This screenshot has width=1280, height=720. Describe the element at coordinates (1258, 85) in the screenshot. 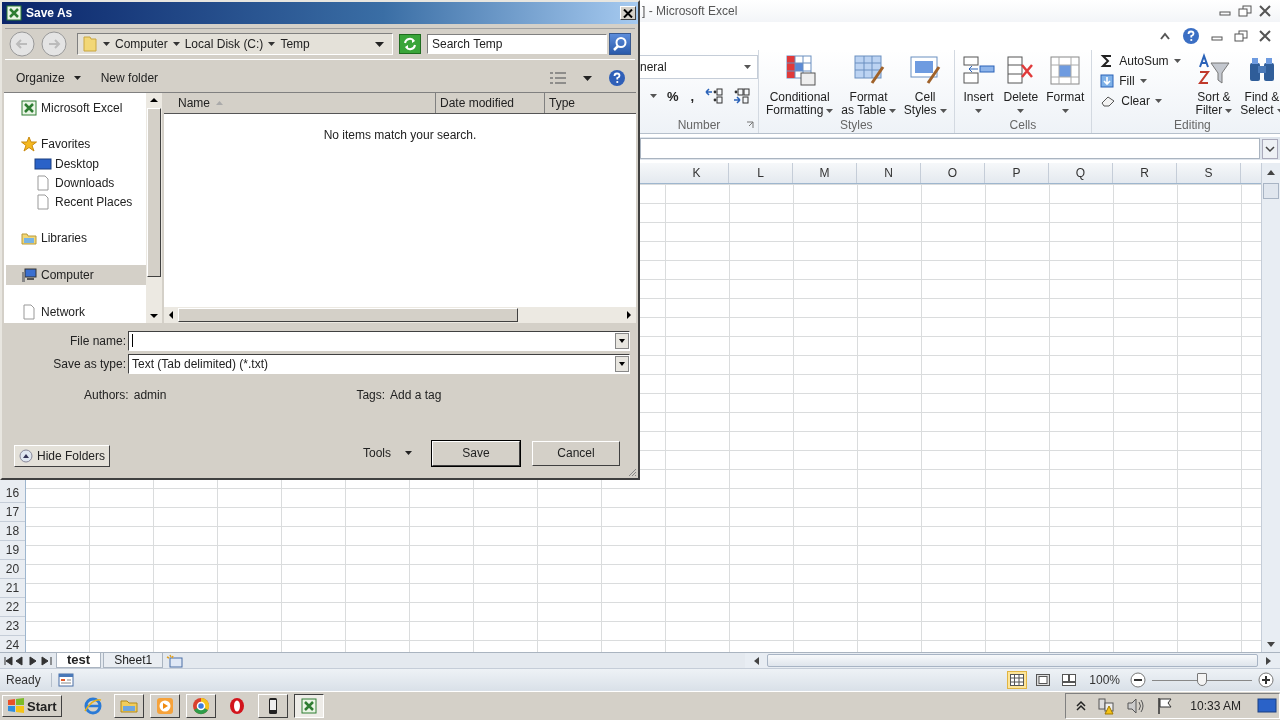

I see `ribbon-button: Find & Select` at that location.